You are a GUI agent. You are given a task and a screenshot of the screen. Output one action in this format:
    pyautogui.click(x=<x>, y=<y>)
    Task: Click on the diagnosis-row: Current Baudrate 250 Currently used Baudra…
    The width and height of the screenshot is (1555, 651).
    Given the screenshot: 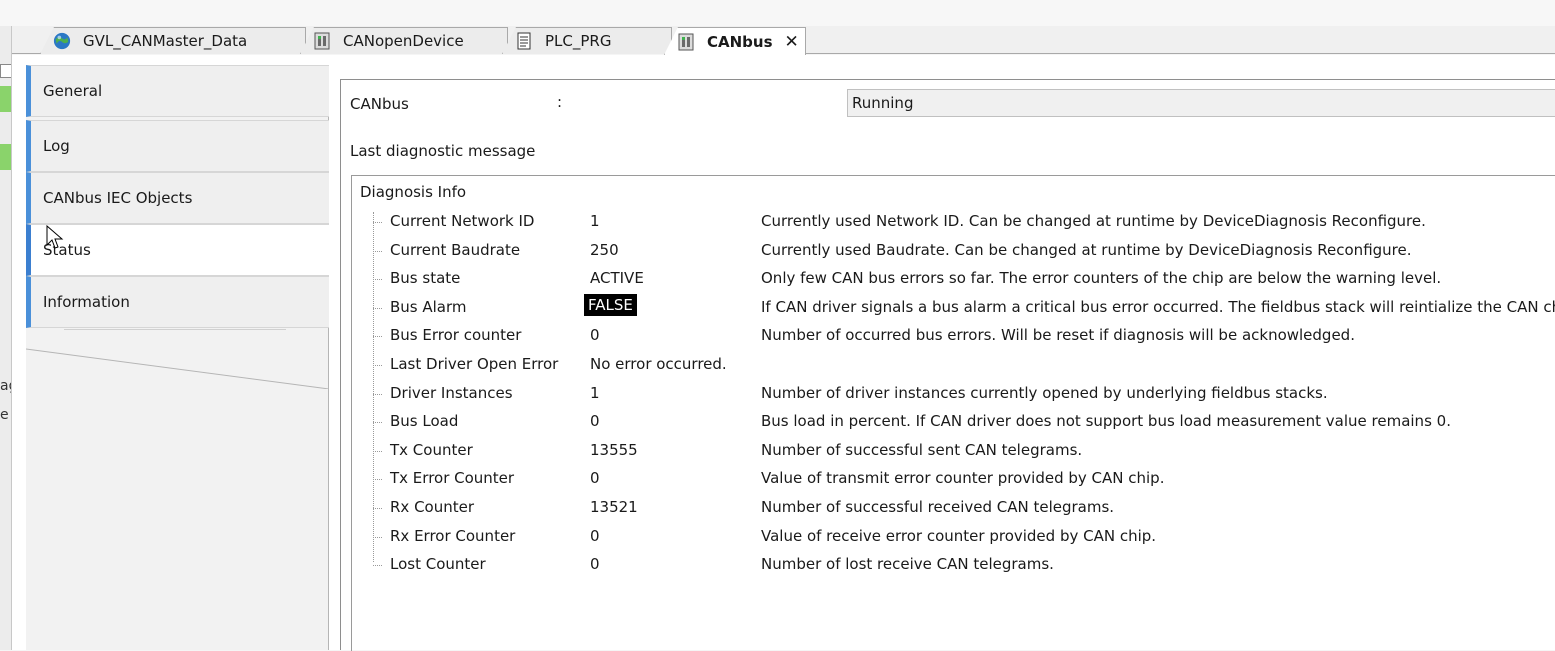 What is the action you would take?
    pyautogui.click(x=953, y=251)
    